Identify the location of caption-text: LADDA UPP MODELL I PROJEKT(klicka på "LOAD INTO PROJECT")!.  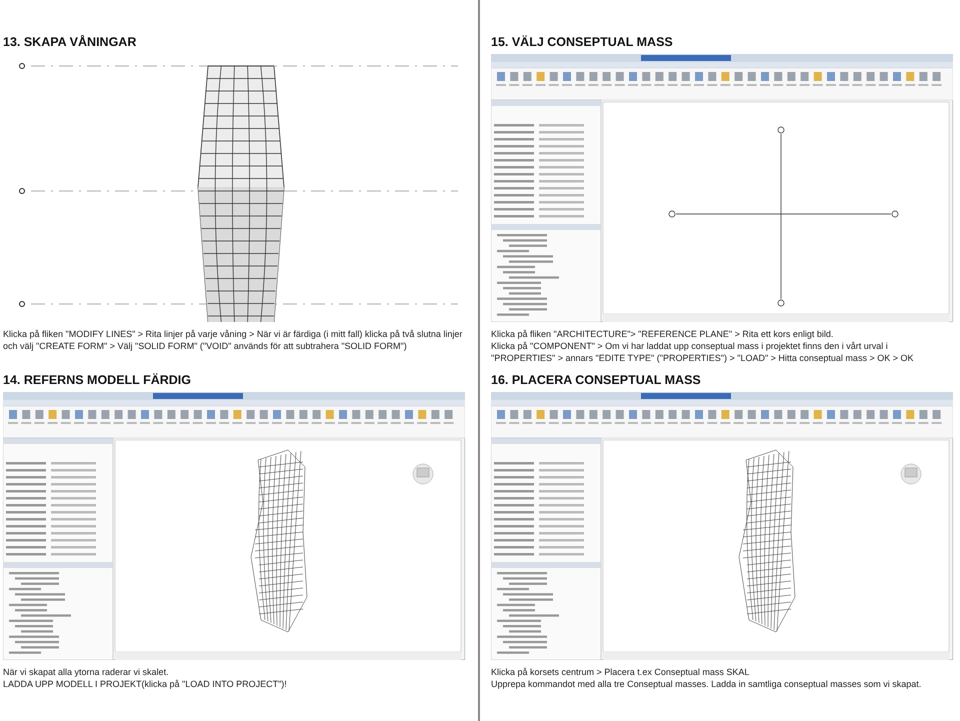
(145, 684).